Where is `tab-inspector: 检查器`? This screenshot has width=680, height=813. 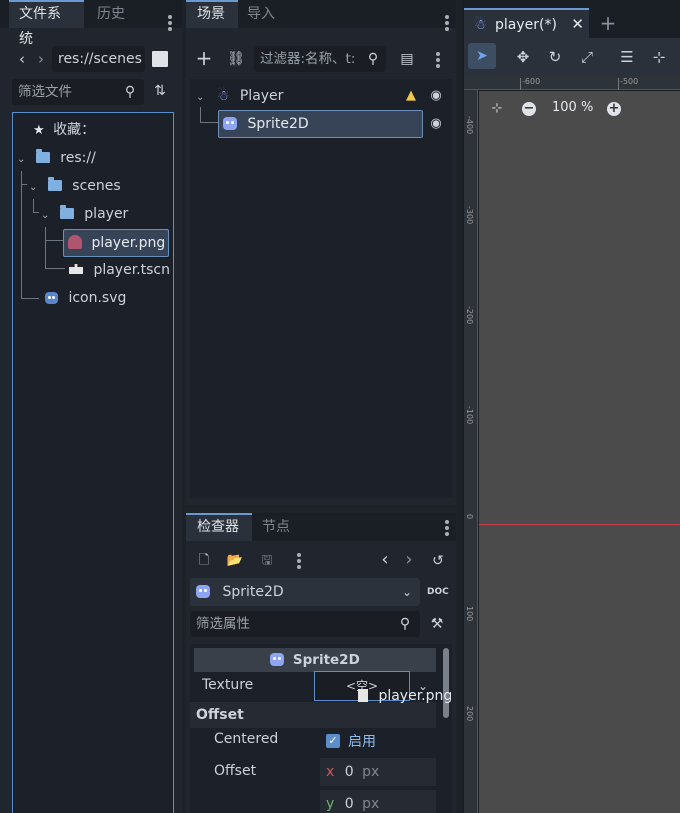
tab-inspector: 检查器 is located at coordinates (219, 527).